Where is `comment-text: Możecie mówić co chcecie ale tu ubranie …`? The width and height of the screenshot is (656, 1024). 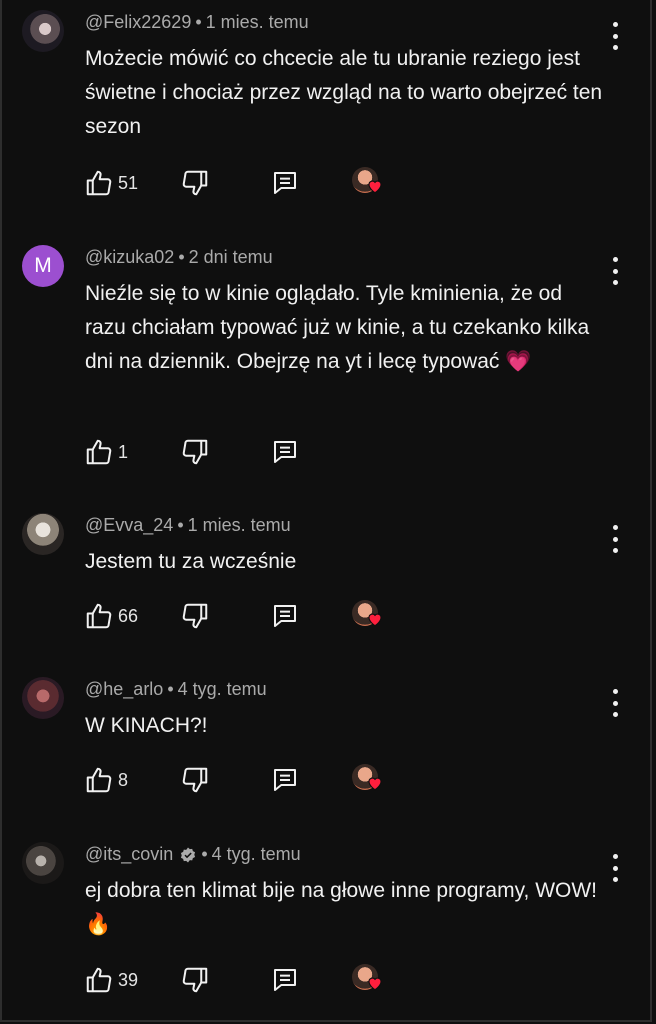 comment-text: Możecie mówić co chcecie ale tu ubranie … is located at coordinates (344, 92).